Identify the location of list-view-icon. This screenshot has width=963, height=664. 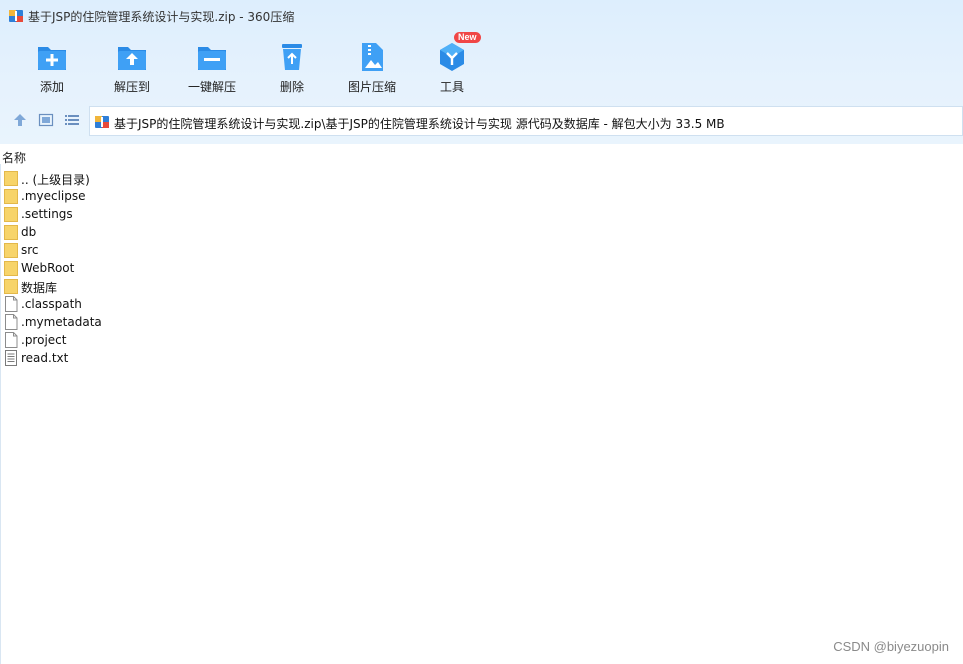
(72, 120).